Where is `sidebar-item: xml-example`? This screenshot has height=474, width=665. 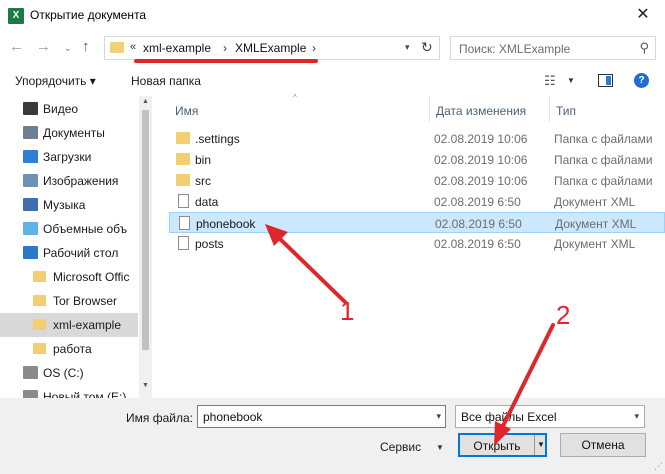 sidebar-item: xml-example is located at coordinates (69, 325).